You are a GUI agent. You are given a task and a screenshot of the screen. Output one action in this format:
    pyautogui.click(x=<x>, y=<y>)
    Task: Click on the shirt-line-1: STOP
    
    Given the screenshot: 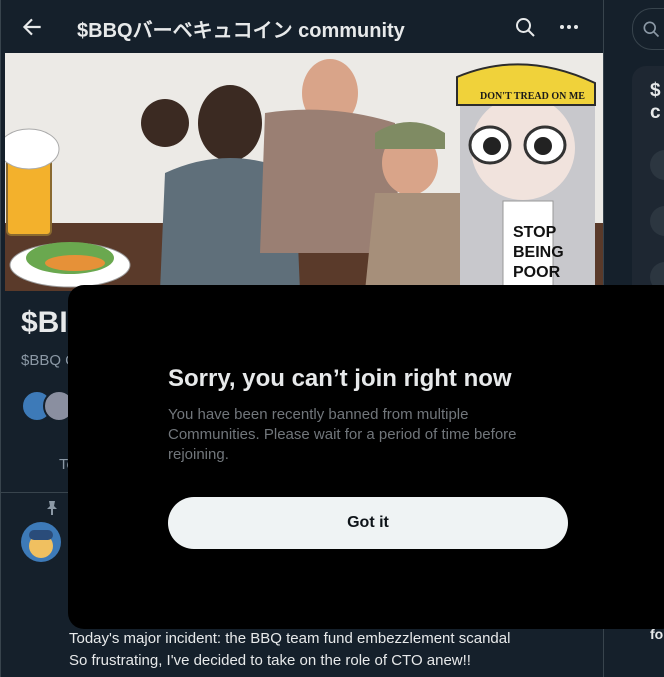 What is the action you would take?
    pyautogui.click(x=535, y=232)
    